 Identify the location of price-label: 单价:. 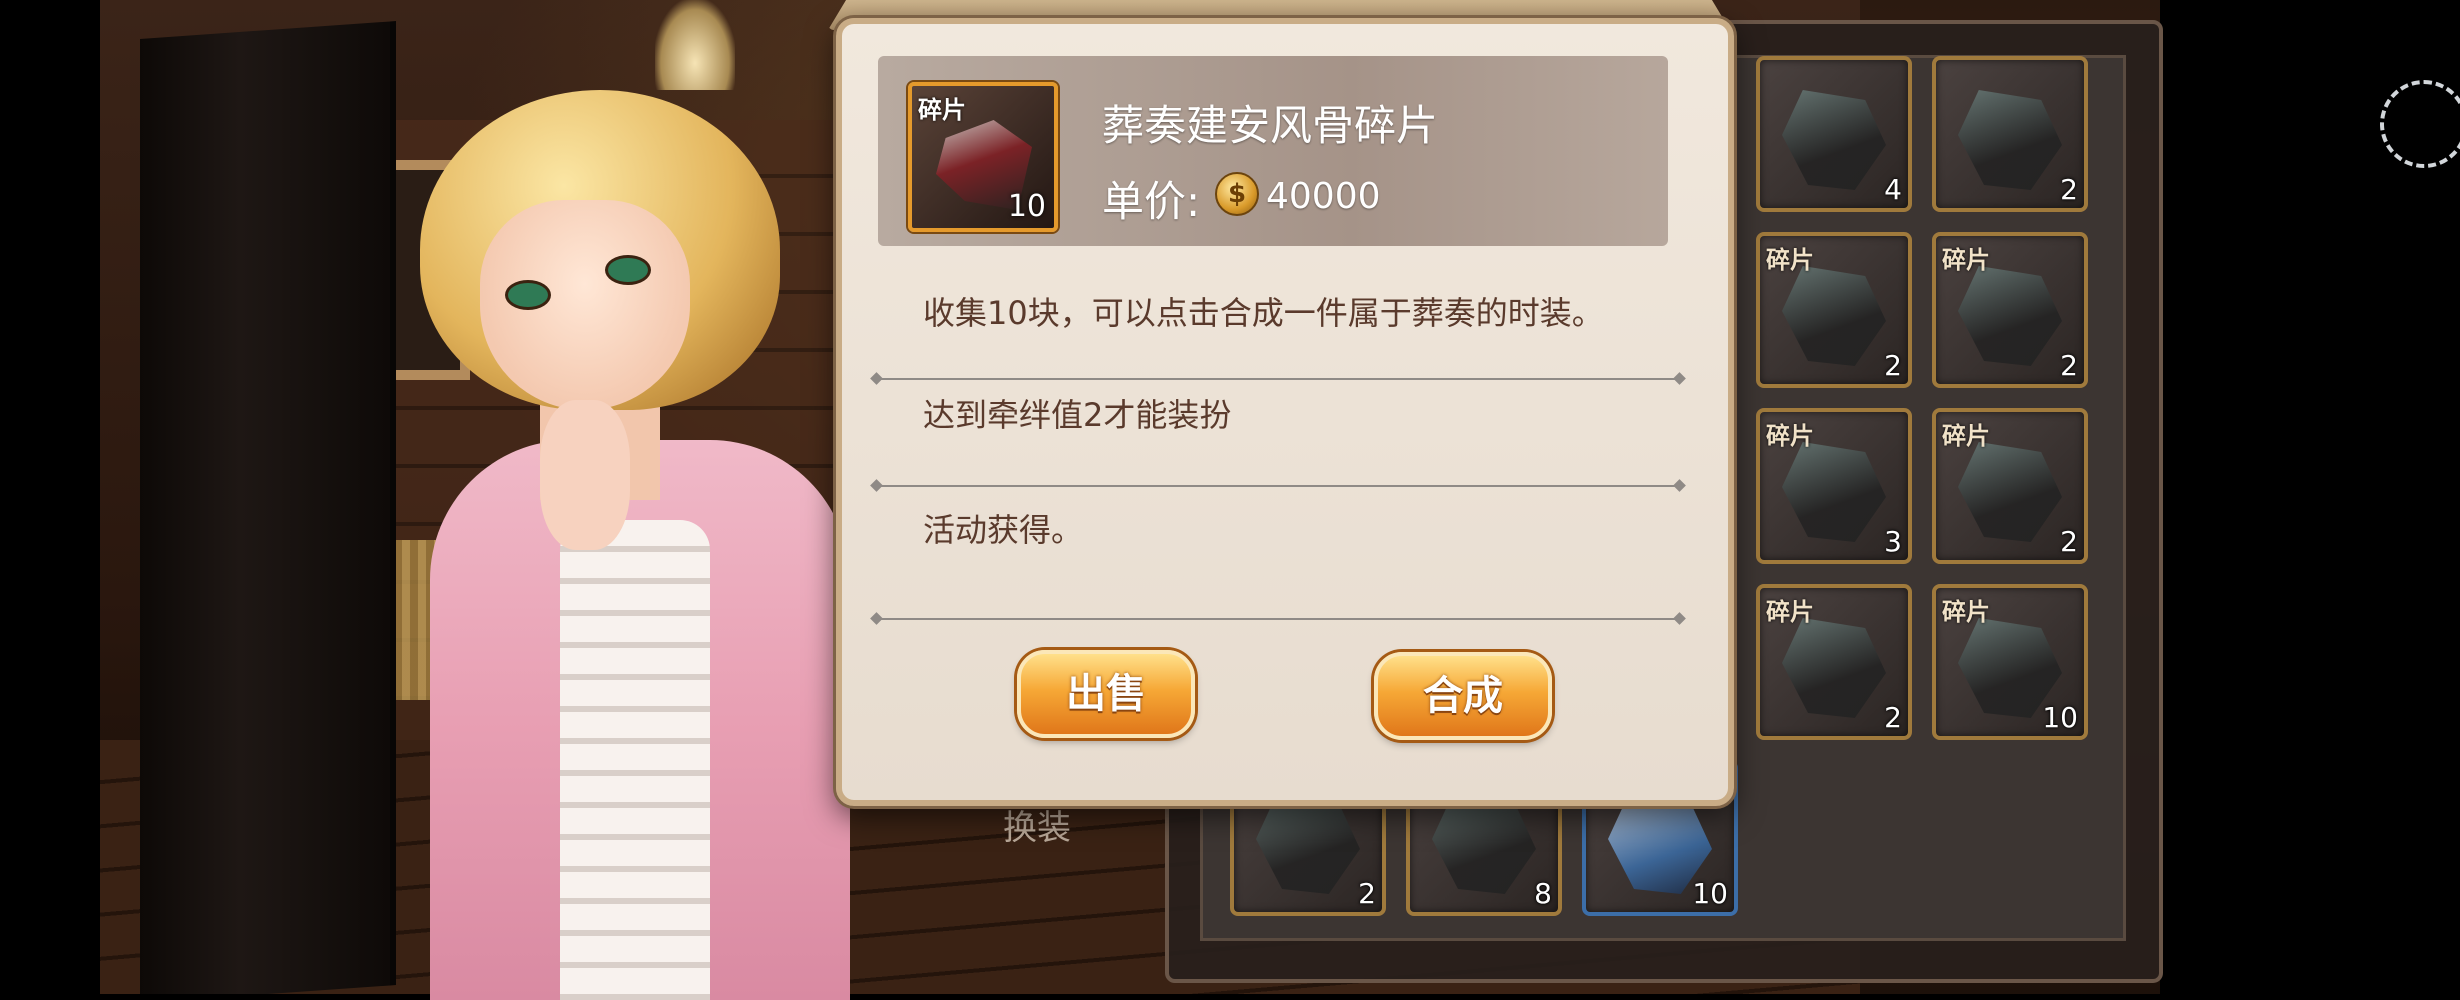
(1151, 201).